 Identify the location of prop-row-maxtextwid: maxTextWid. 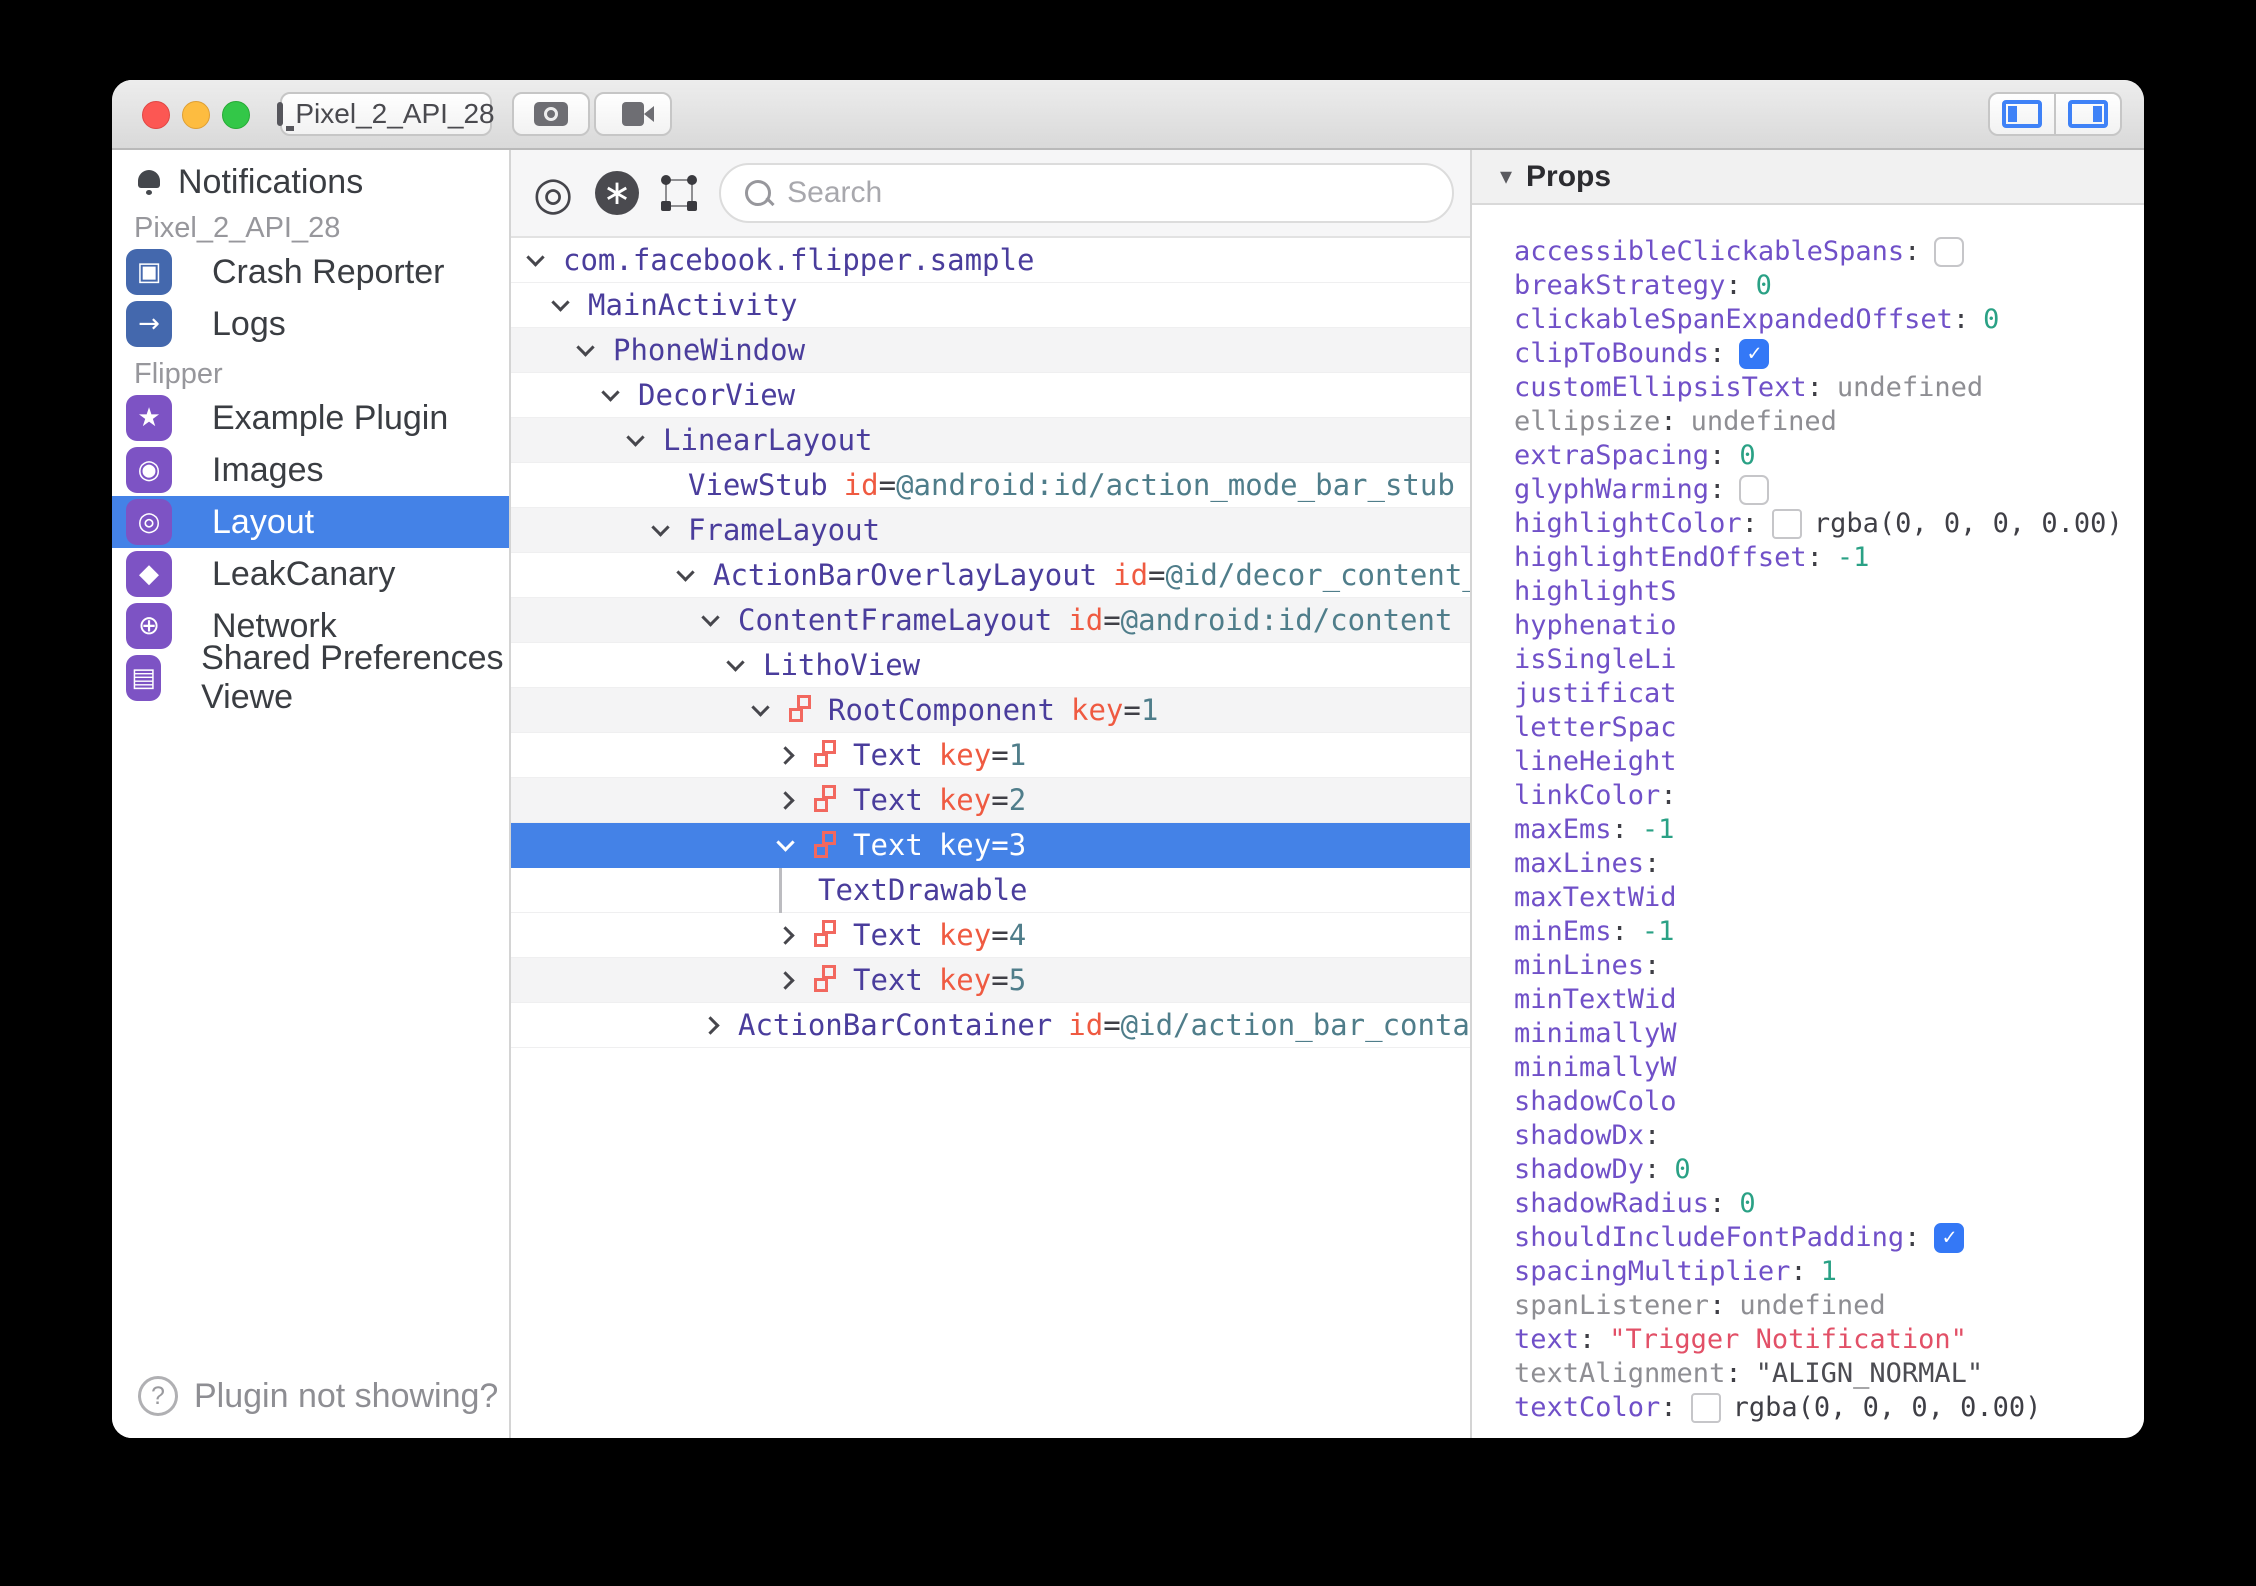
(1829, 898).